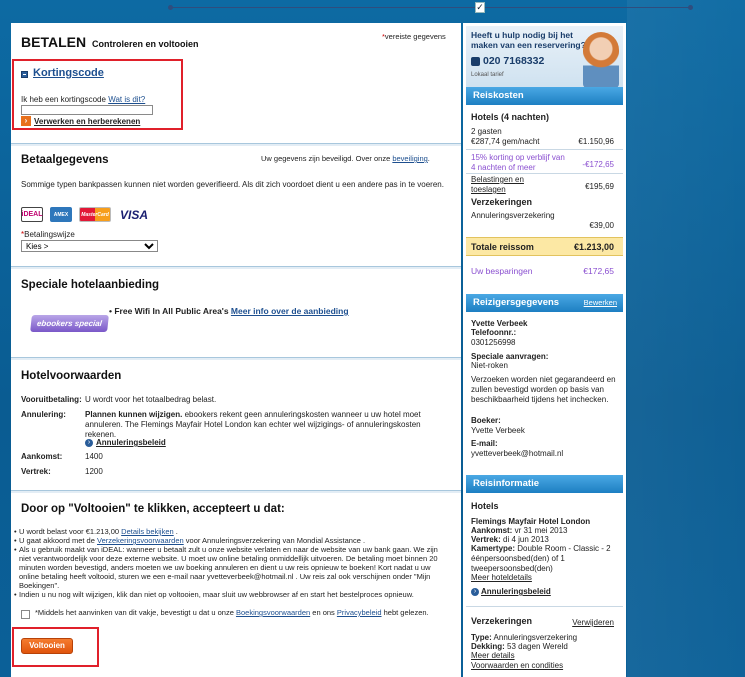 Image resolution: width=745 pixels, height=677 pixels. Describe the element at coordinates (94, 456) in the screenshot. I see `arrival-value: 1400` at that location.